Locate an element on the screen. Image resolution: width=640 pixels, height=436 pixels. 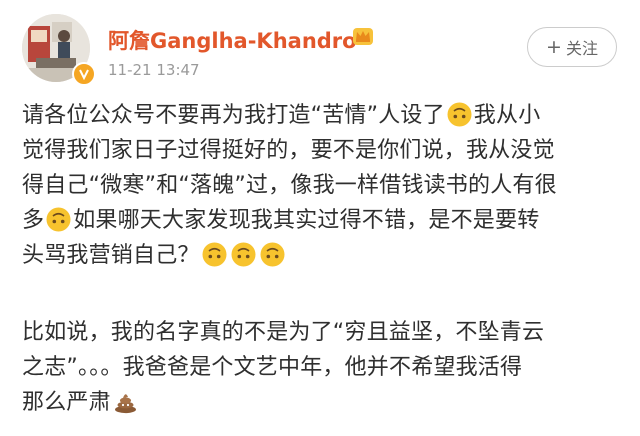
text-run: 如果哪天大家发现我其实过得不错，是不是要转 is located at coordinates (306, 220).